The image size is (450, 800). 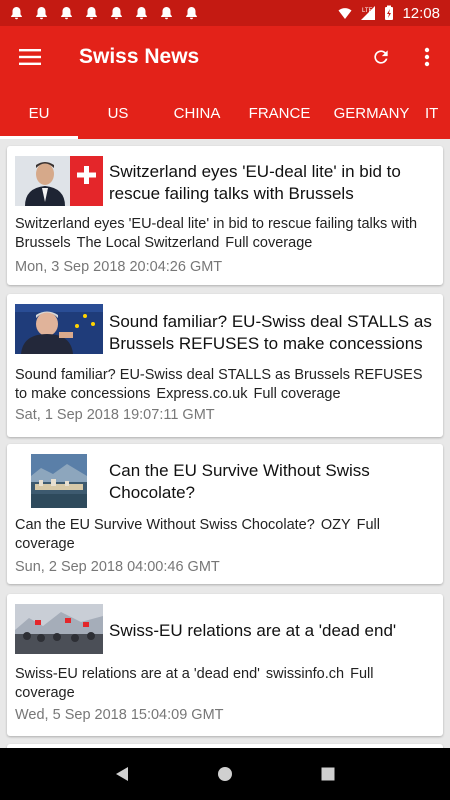 I want to click on app-title: Swiss News, so click(x=139, y=56).